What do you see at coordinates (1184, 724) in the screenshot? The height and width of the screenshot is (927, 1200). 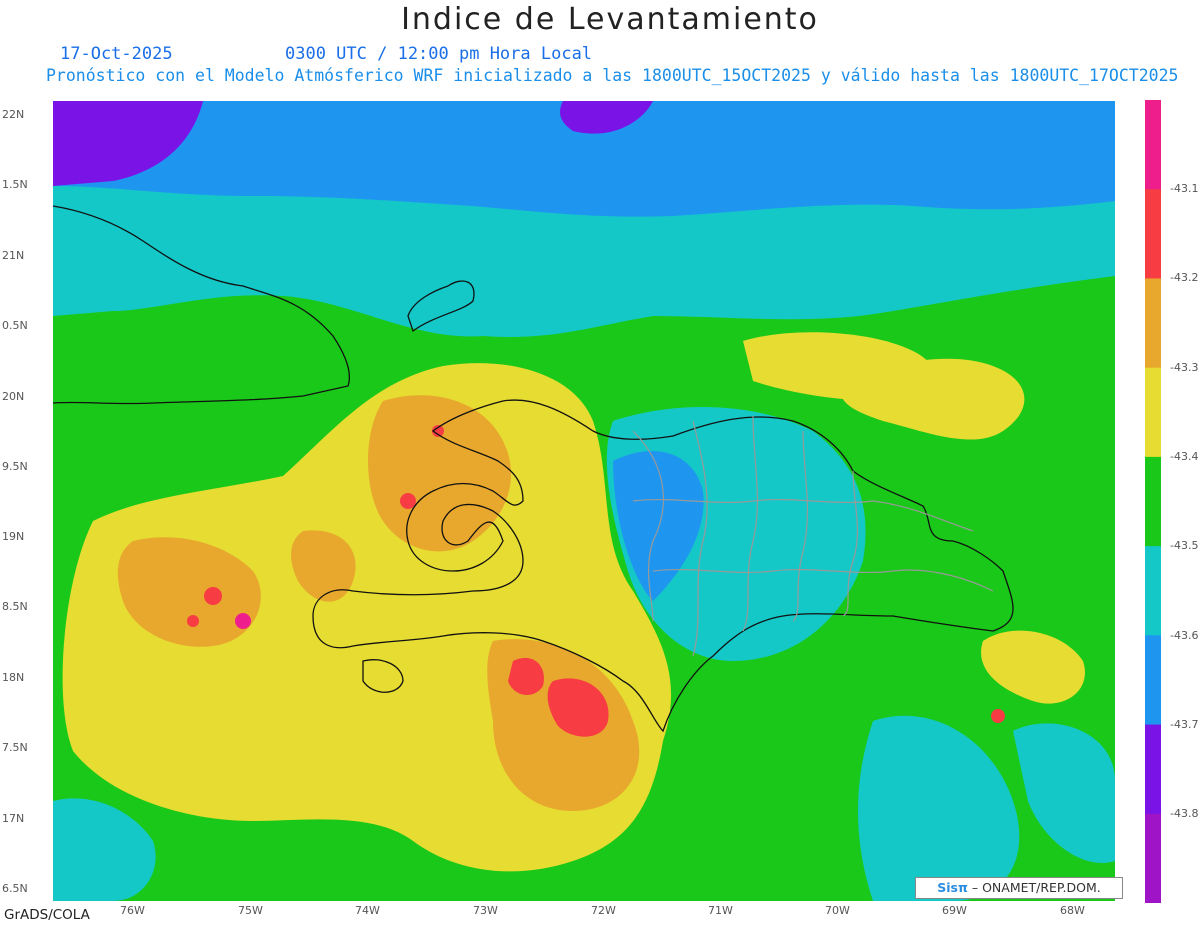 I see `colorbar-label: -43.7` at bounding box center [1184, 724].